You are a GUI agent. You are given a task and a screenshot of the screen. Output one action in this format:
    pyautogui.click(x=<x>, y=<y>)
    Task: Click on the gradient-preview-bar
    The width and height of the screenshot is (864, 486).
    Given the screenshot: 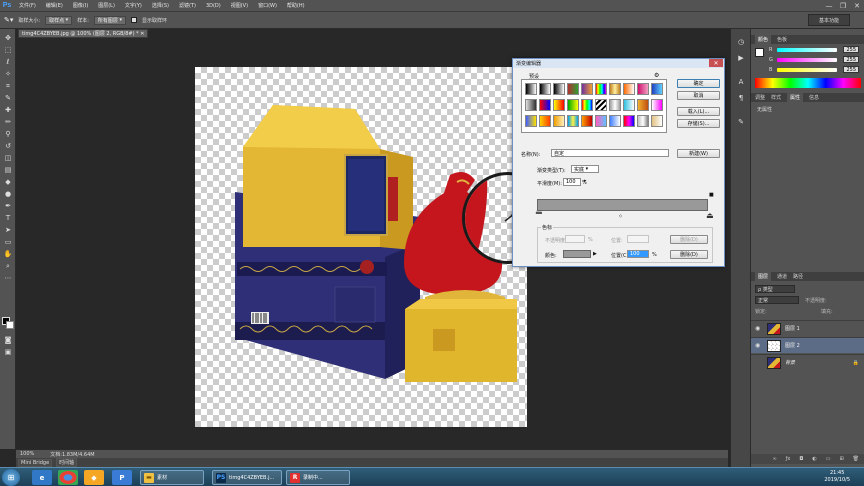 What is the action you would take?
    pyautogui.click(x=622, y=205)
    